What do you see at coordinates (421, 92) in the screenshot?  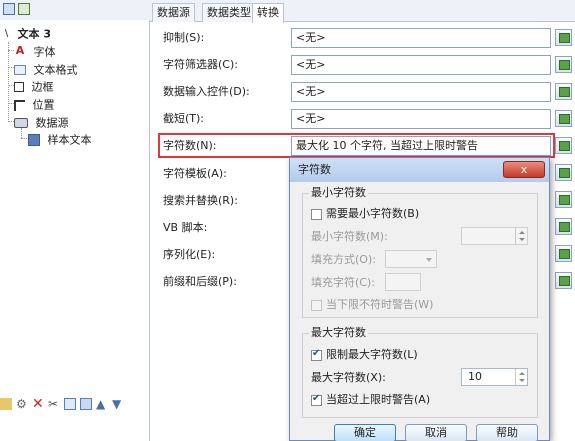 I see `data-input-field: <无>` at bounding box center [421, 92].